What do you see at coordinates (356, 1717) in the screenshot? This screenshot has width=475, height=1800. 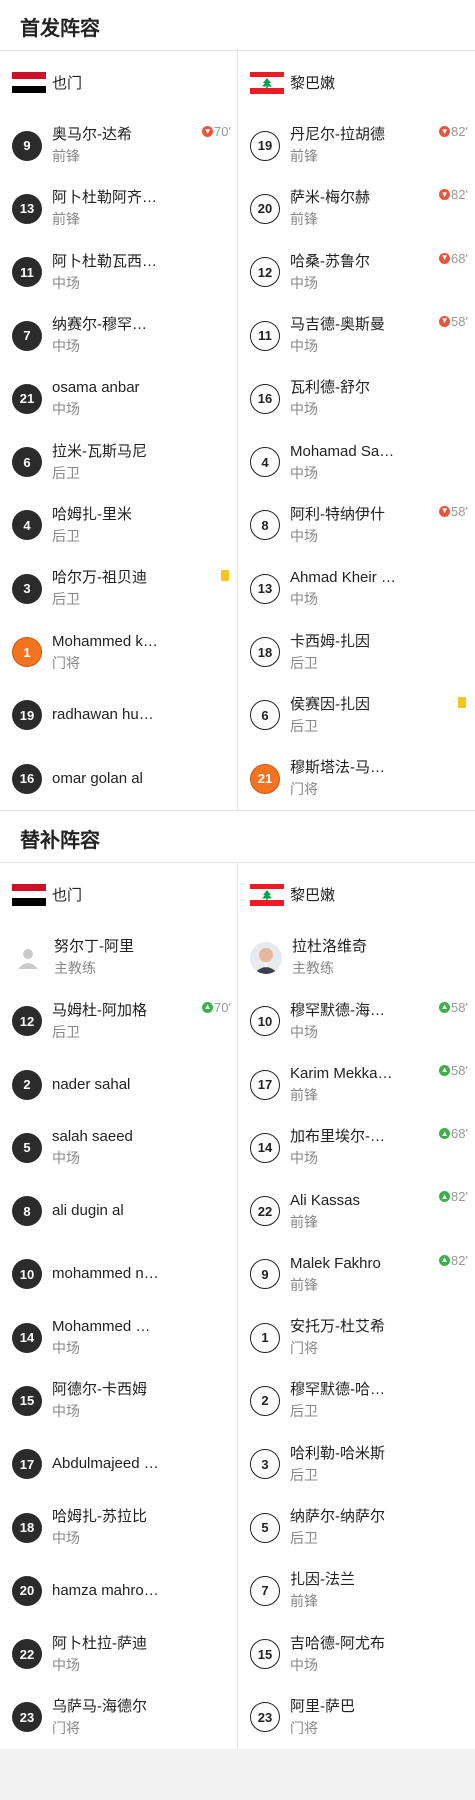 I see `player-row: 23 阿里-萨巴 门将` at bounding box center [356, 1717].